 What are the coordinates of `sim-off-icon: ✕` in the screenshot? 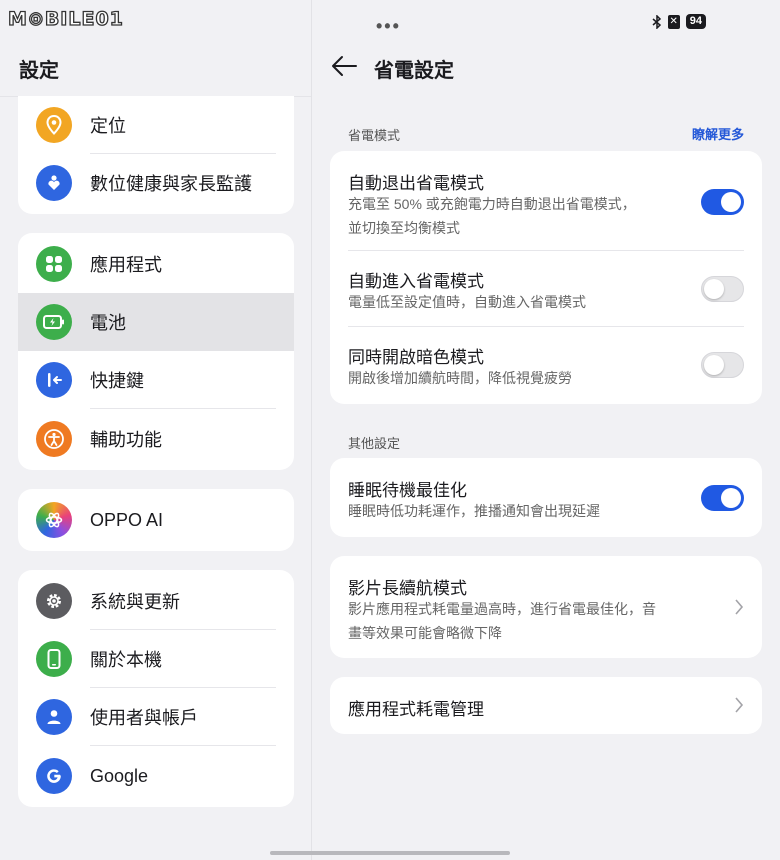 It's located at (673, 21).